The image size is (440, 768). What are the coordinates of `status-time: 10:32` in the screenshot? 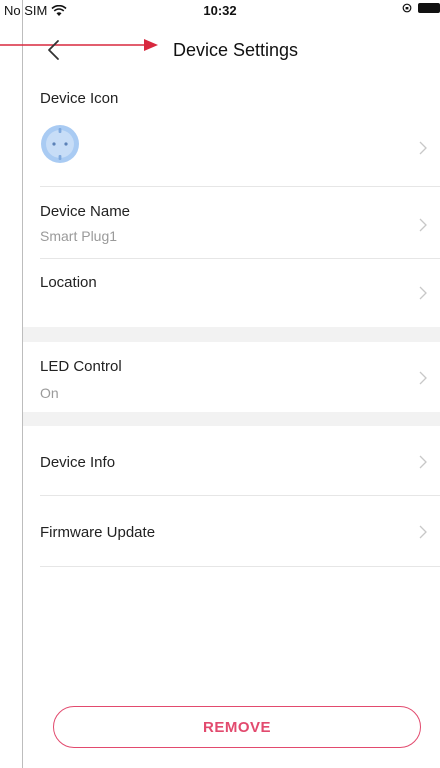 It's located at (220, 10).